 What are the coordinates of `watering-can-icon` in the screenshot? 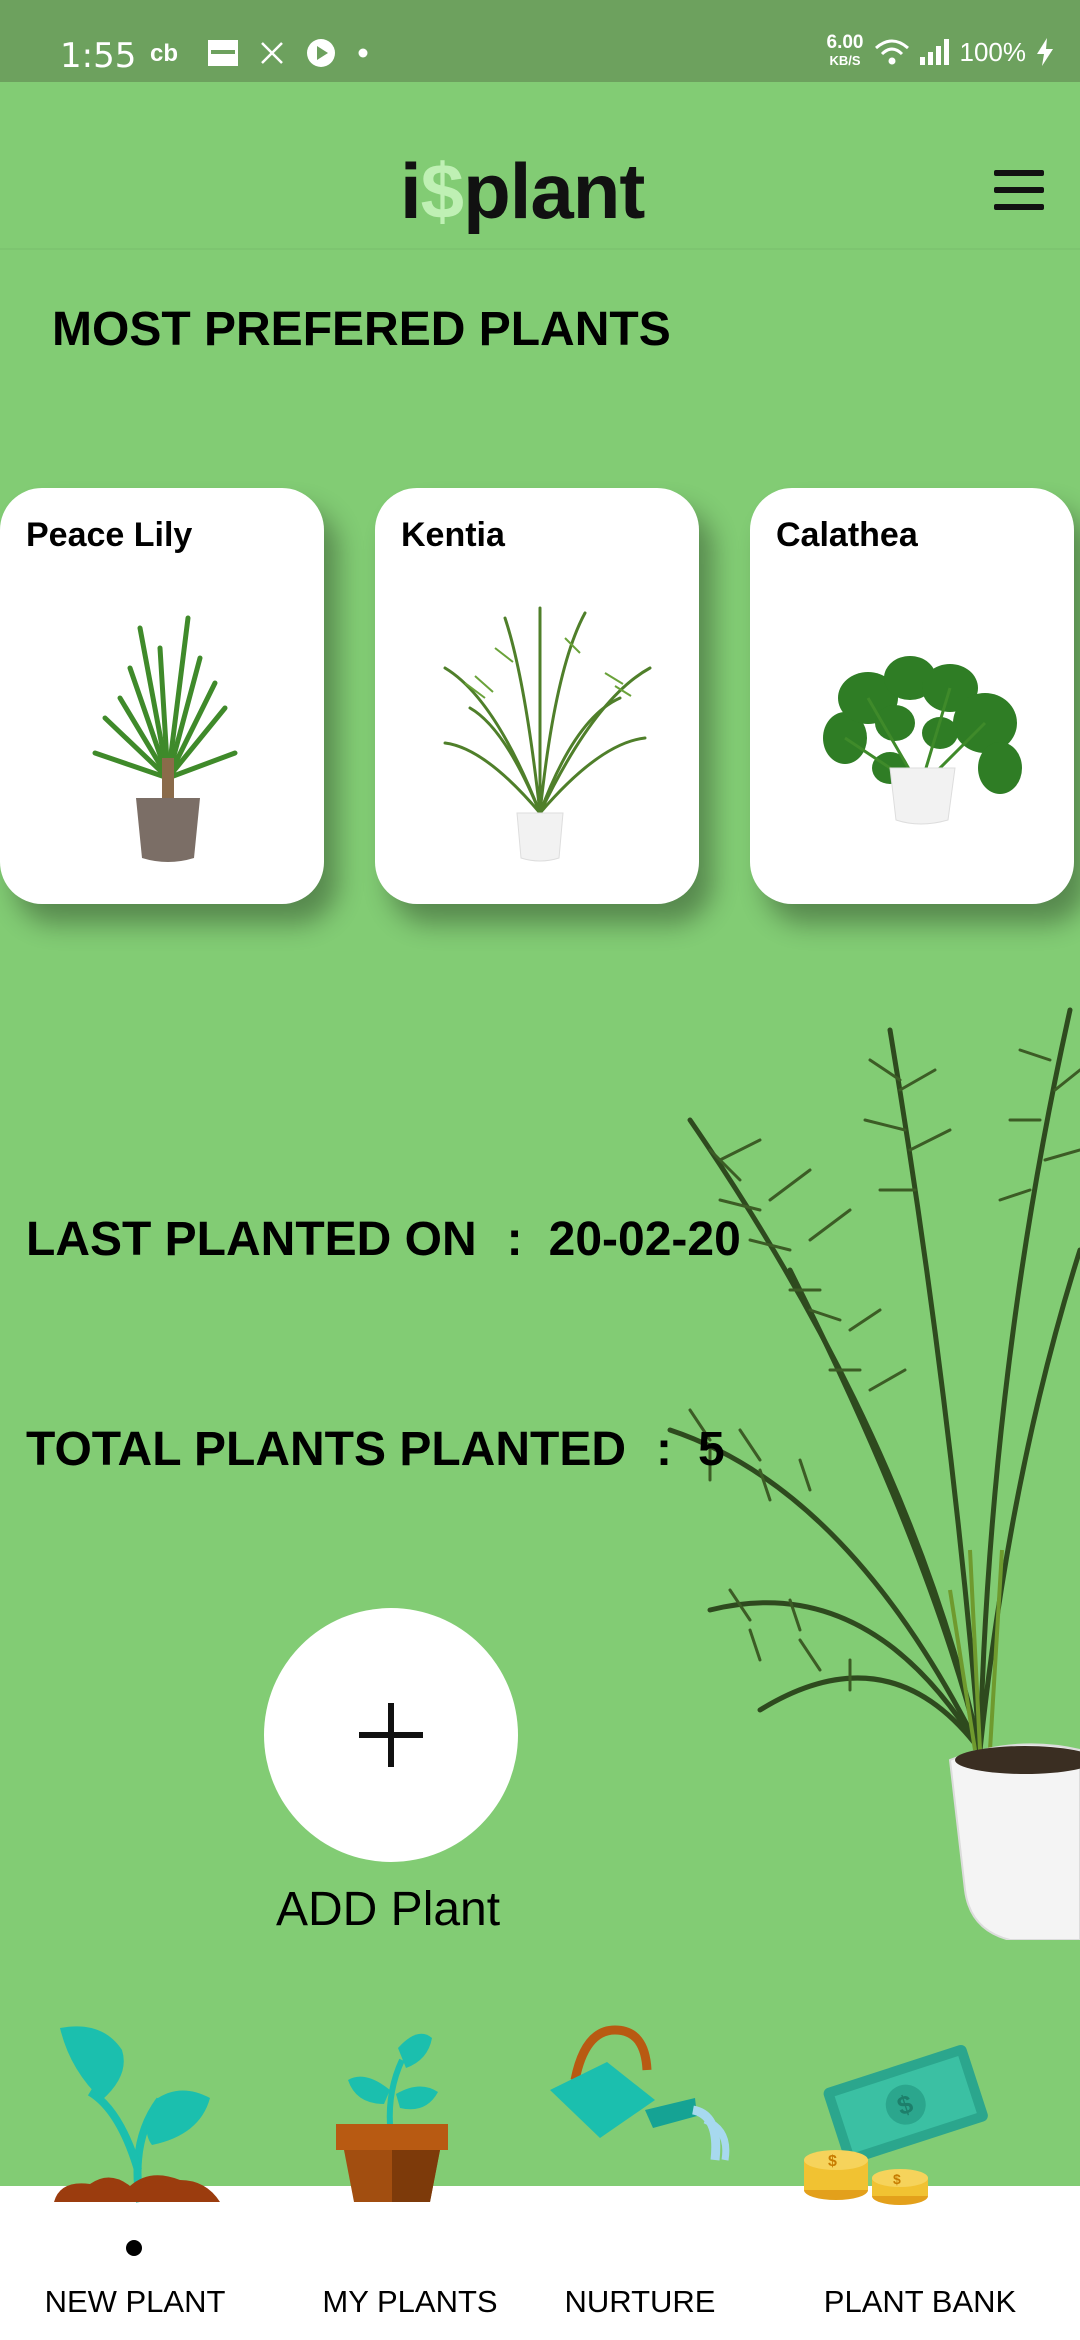 It's located at (640, 2093).